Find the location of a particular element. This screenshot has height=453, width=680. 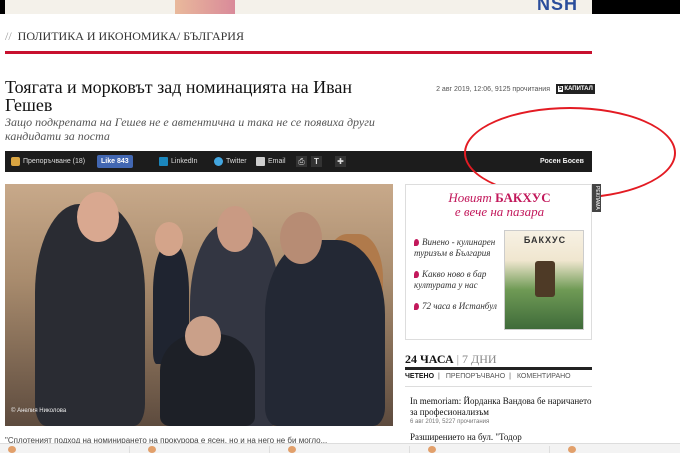

twitter-label: Twitter is located at coordinates (236, 161).